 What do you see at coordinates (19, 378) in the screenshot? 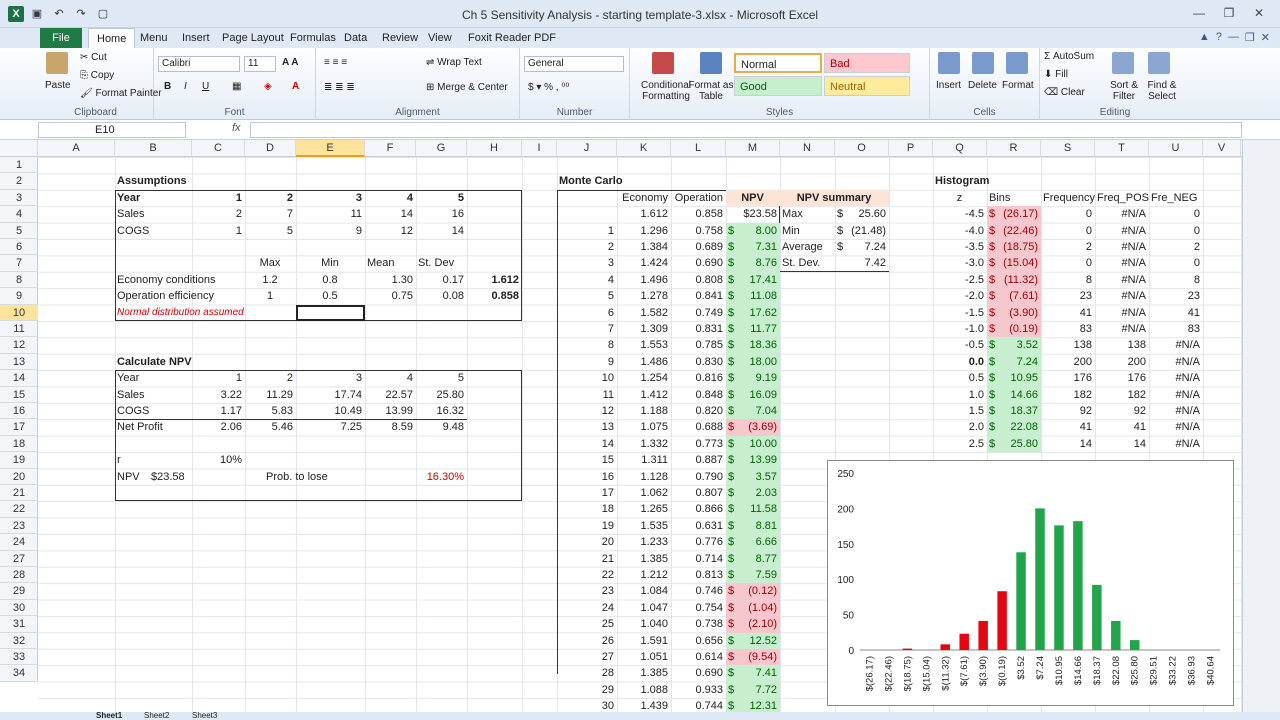
I see `row-header-14: 14` at bounding box center [19, 378].